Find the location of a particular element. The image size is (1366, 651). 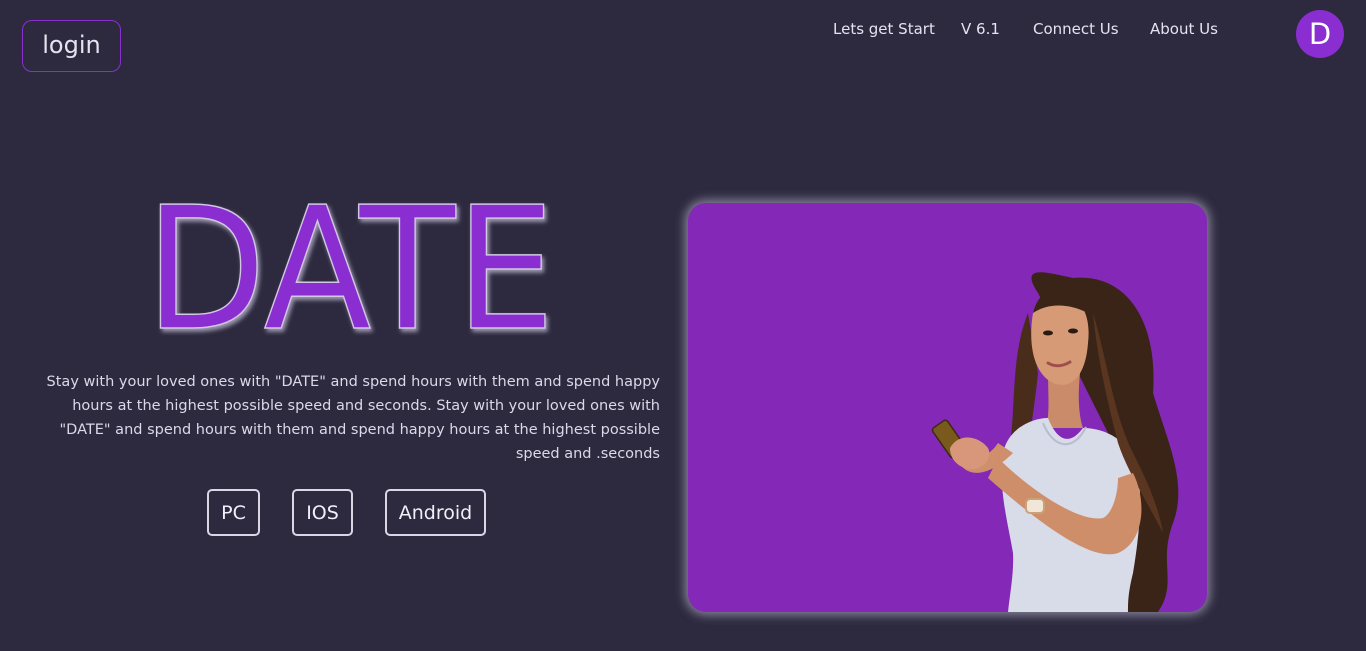

nav-lets-get-start: Lets get Start is located at coordinates (884, 31).